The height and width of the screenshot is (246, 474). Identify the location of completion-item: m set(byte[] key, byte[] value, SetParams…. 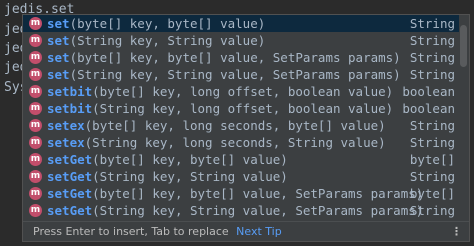
(241, 57).